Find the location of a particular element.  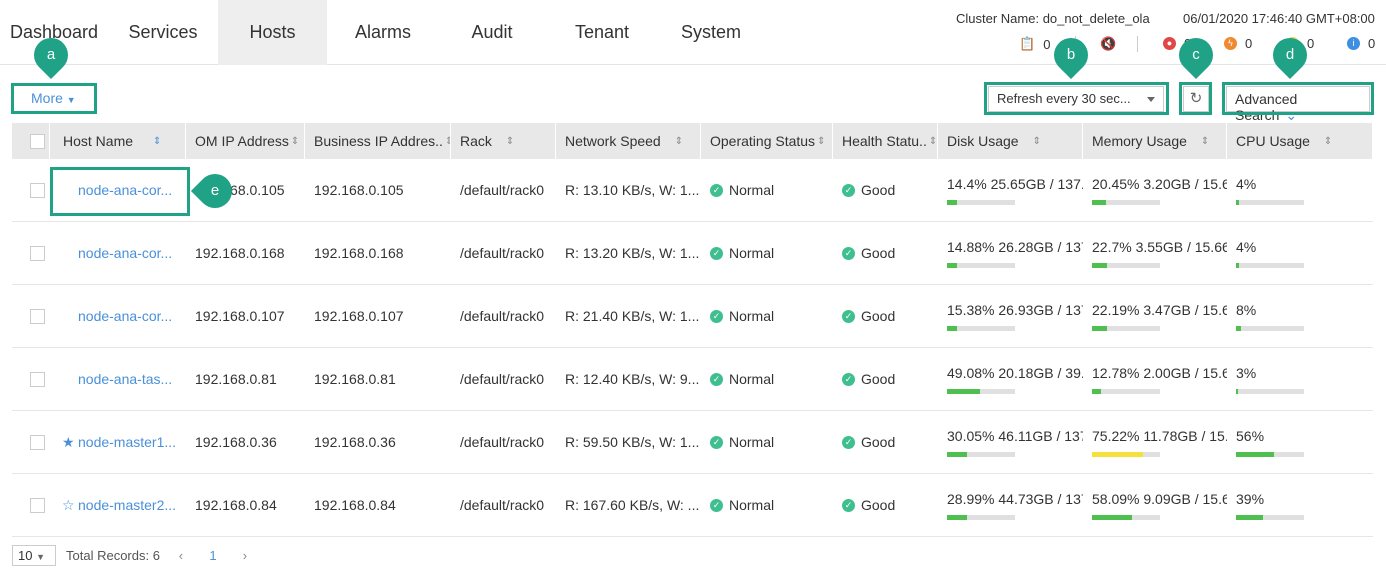

col-om-ip: OM IP Address ⇕ is located at coordinates (245, 141).